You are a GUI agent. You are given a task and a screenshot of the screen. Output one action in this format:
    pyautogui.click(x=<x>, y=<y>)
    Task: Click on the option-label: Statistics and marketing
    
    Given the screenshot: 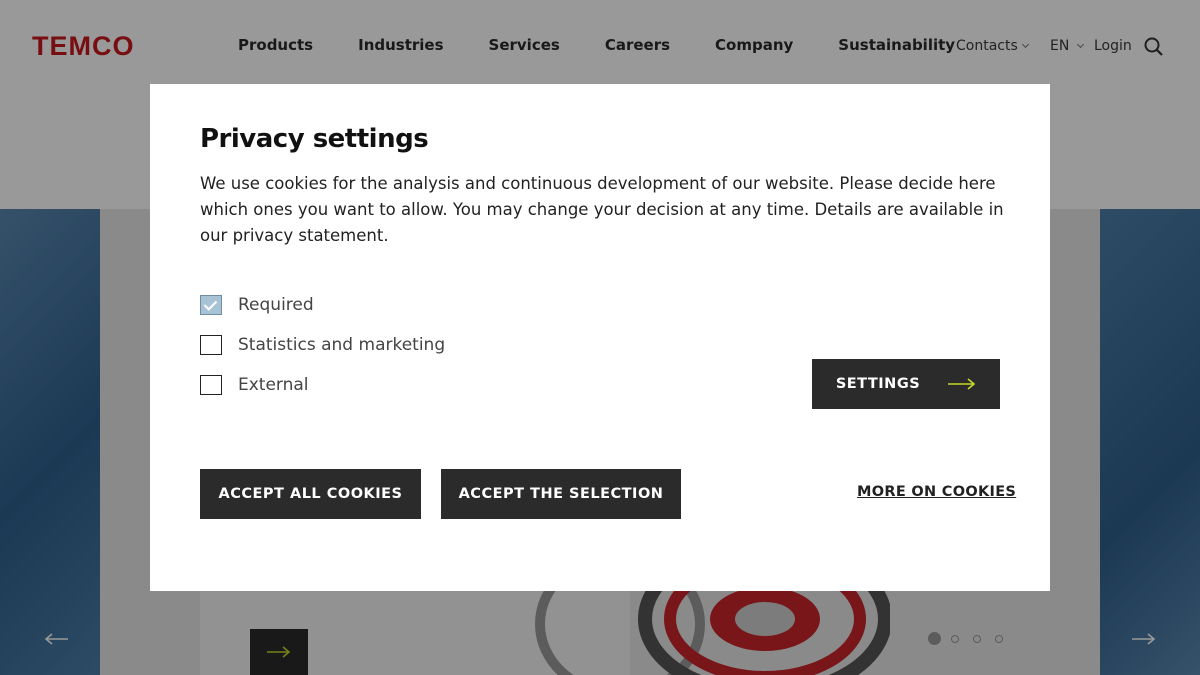 What is the action you would take?
    pyautogui.click(x=342, y=345)
    